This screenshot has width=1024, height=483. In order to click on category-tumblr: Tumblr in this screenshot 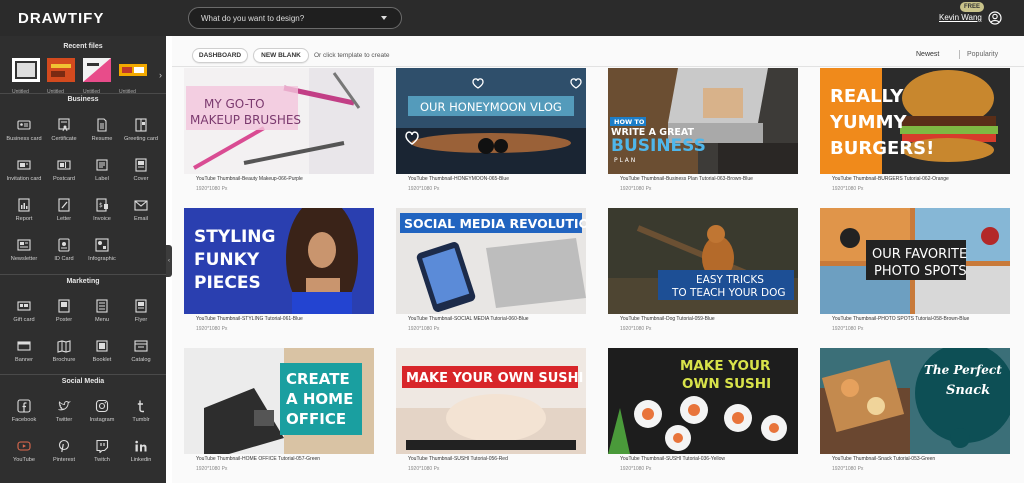, I will do `click(141, 411)`.